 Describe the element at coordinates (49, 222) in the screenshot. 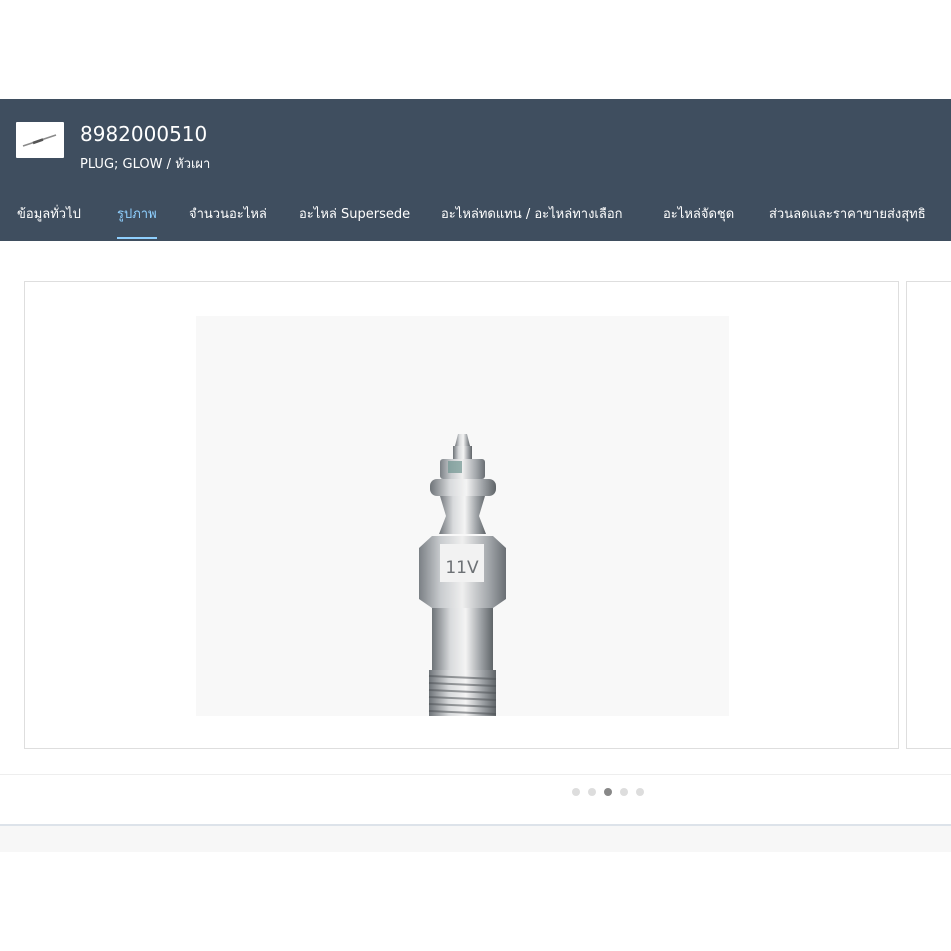

I see `tab-general-info: ข้อมูลทั่วไป` at that location.